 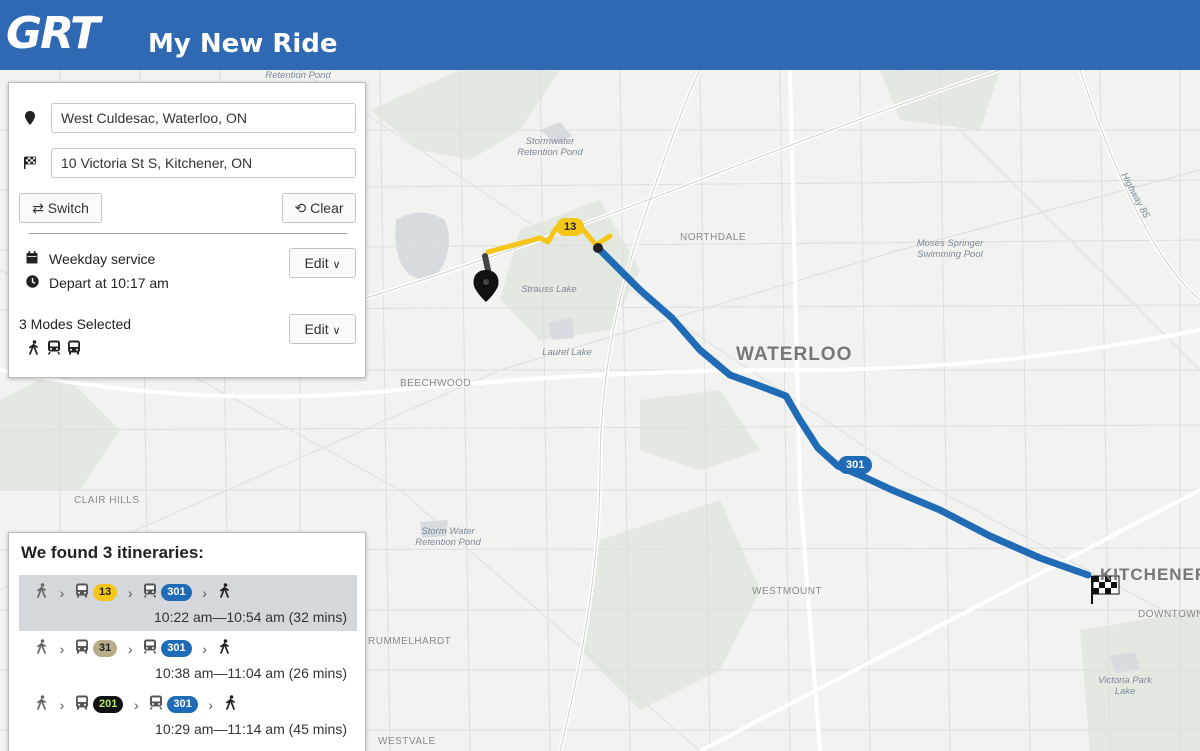 What do you see at coordinates (407, 741) in the screenshot?
I see `map-label: WESTVALE` at bounding box center [407, 741].